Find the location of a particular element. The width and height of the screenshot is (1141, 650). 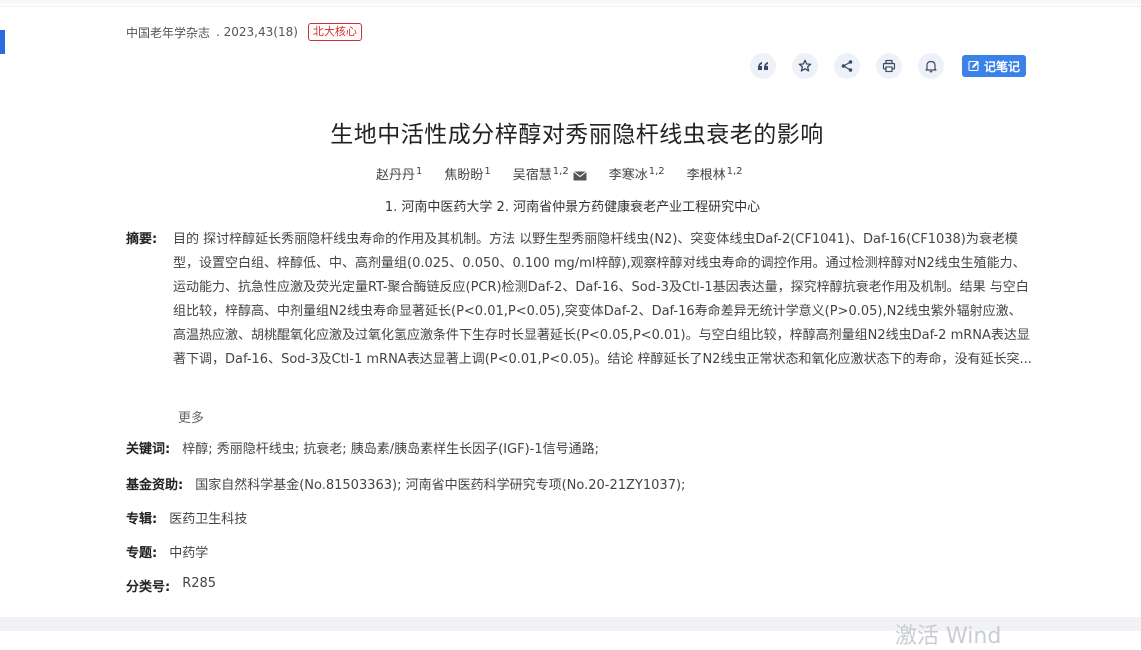

share-icon is located at coordinates (847, 66).